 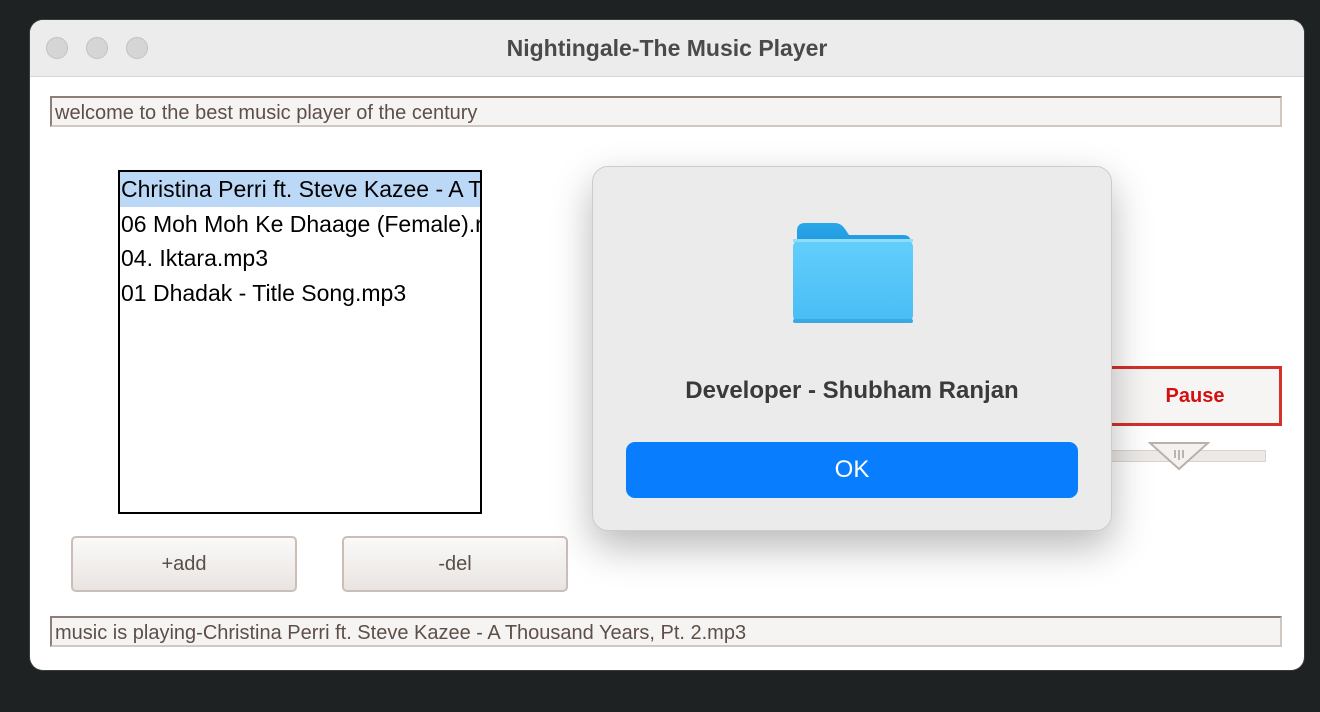 I want to click on ok-button: OK, so click(x=852, y=470).